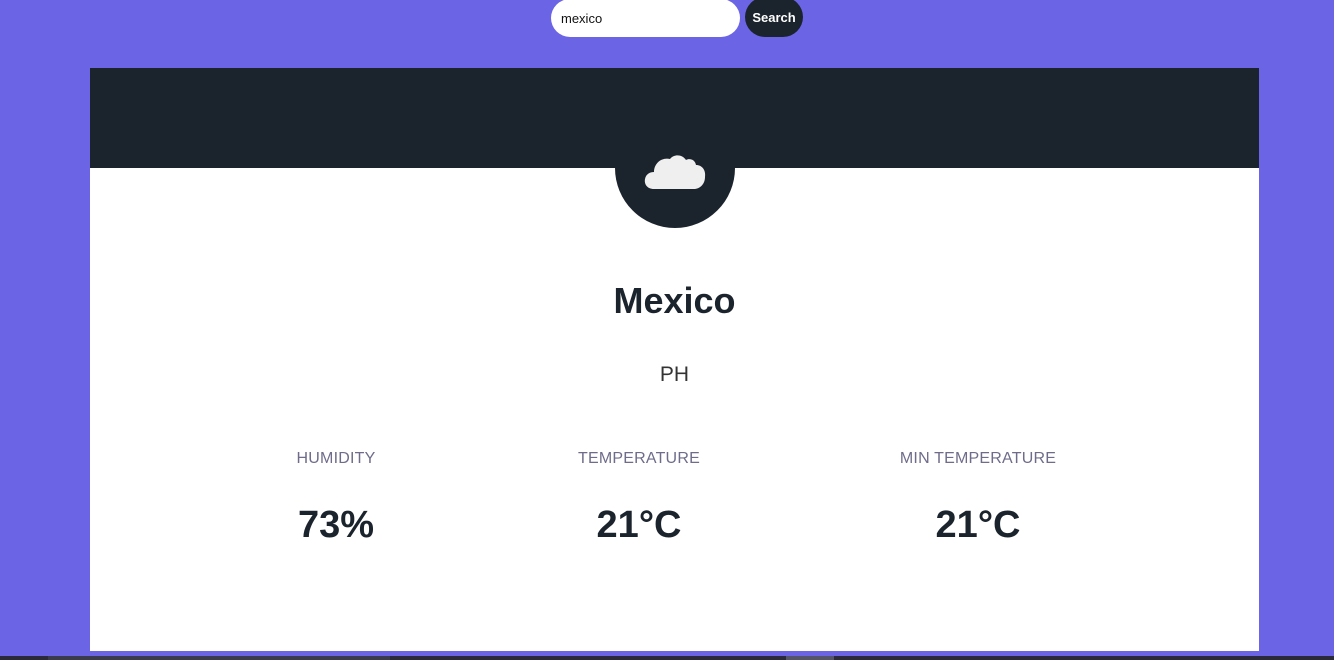  I want to click on city-name: Mexico, so click(674, 300).